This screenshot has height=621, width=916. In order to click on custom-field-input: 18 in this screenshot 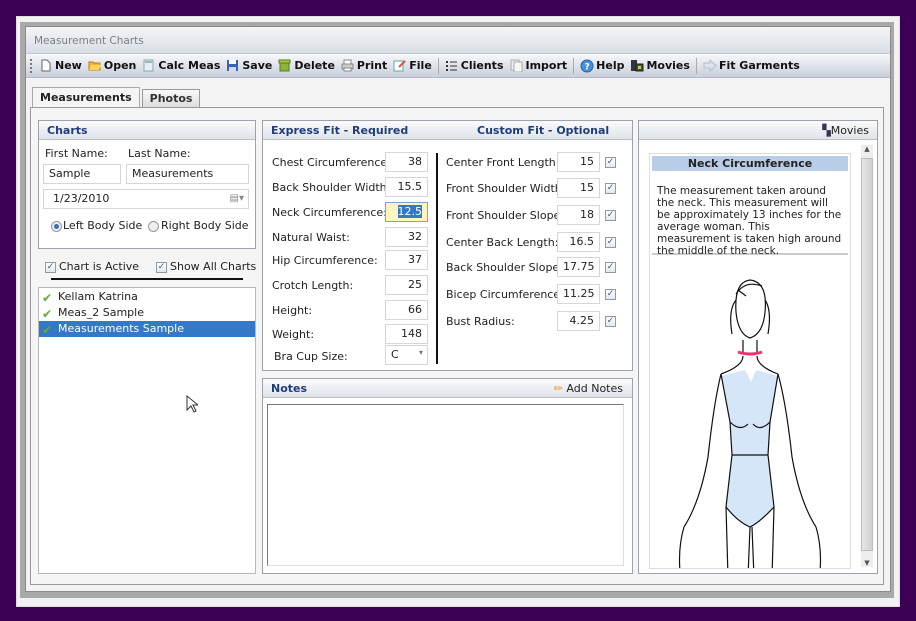, I will do `click(578, 215)`.